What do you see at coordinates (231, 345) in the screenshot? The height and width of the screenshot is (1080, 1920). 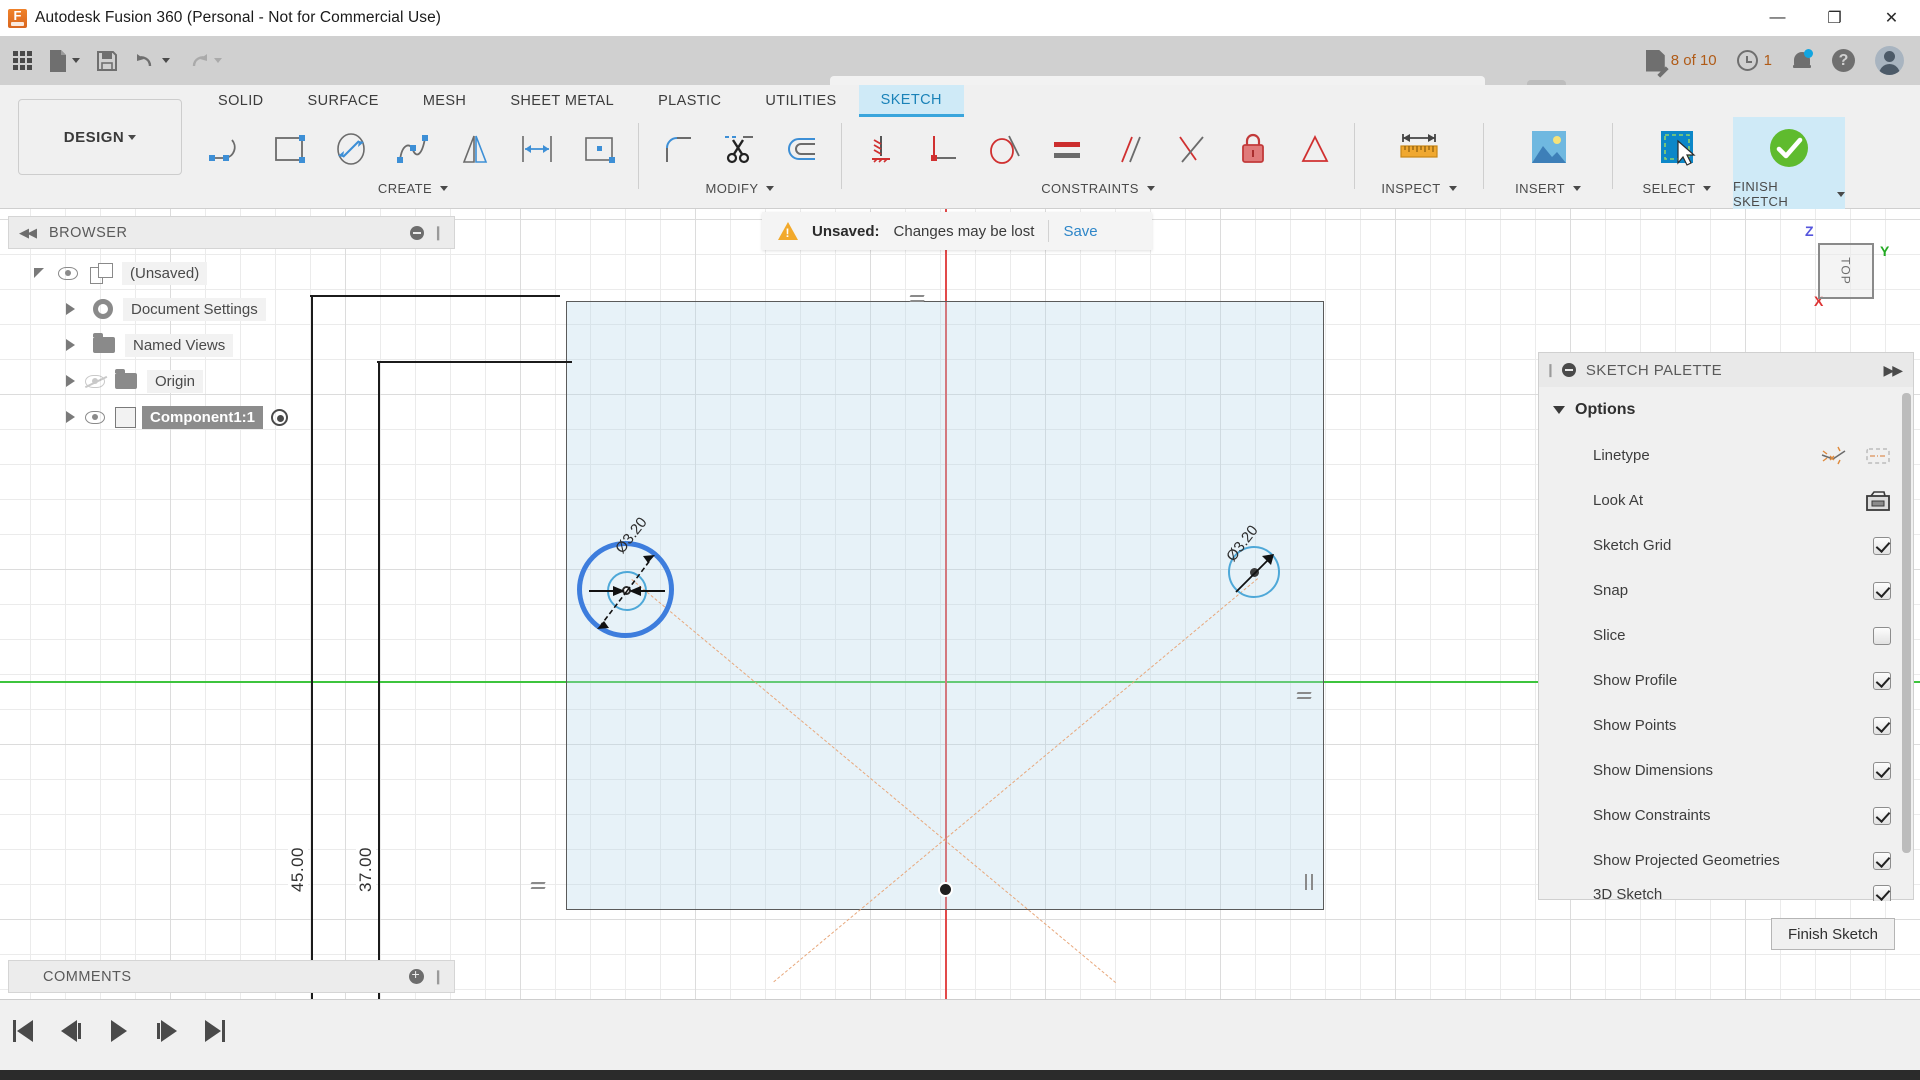 I see `browser-item-named-views: Named Views` at bounding box center [231, 345].